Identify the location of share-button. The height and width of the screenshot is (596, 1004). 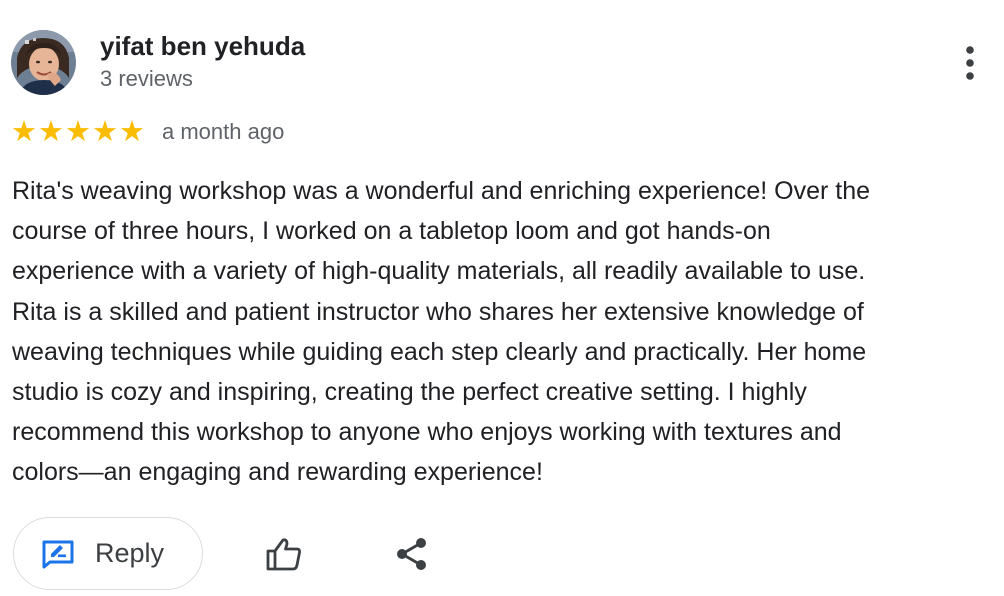
(412, 554).